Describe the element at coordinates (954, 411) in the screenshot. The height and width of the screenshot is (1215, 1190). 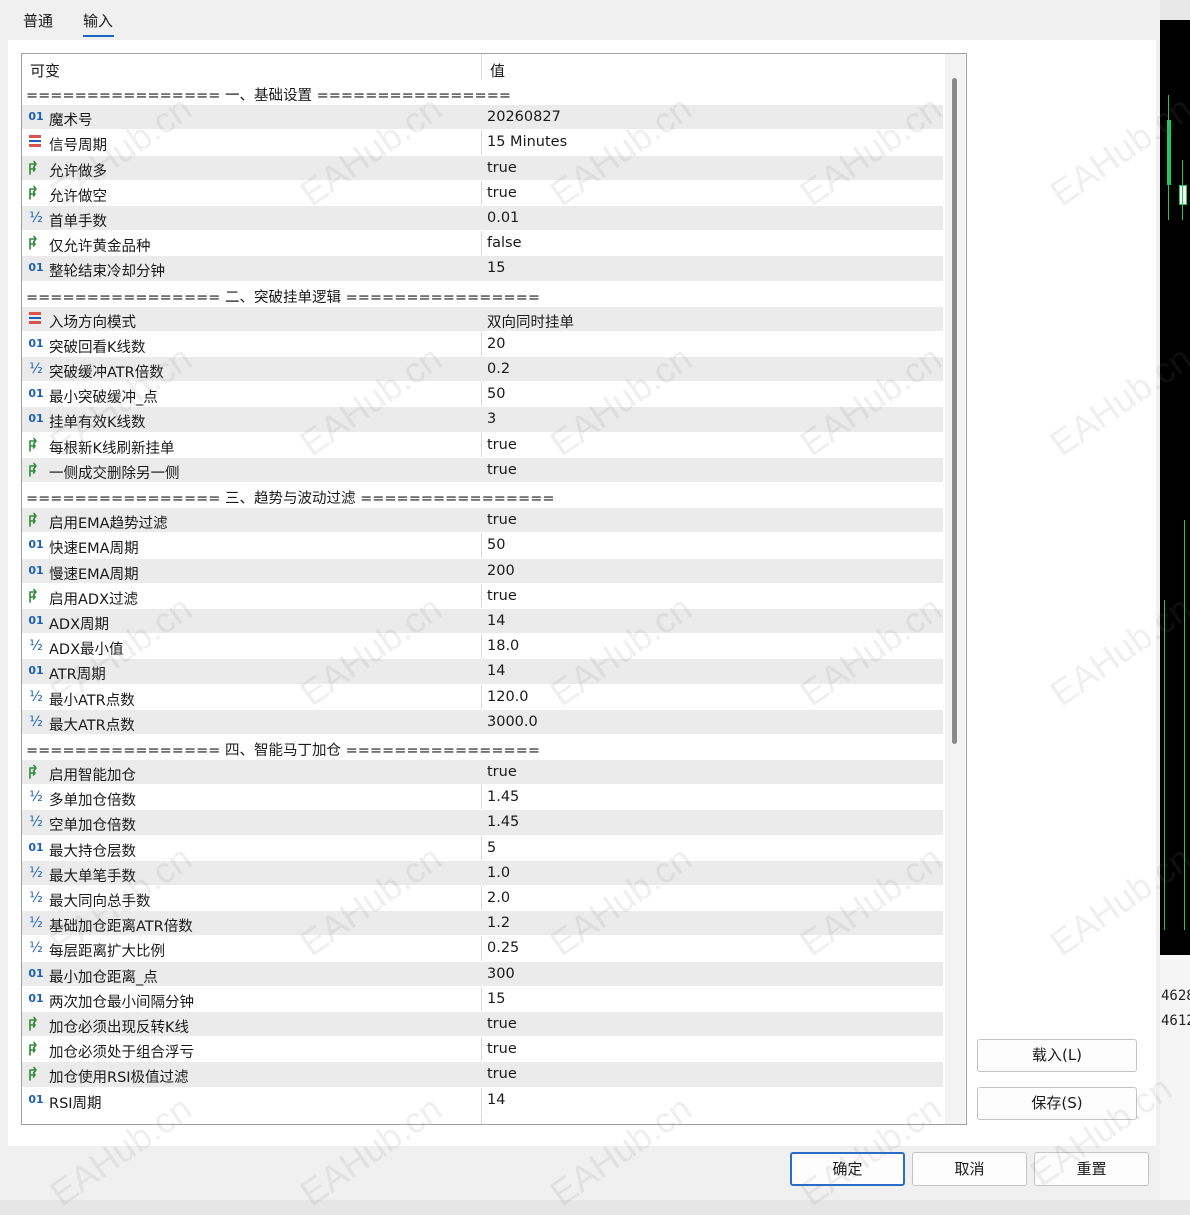
I see `scrollbar-thumb` at that location.